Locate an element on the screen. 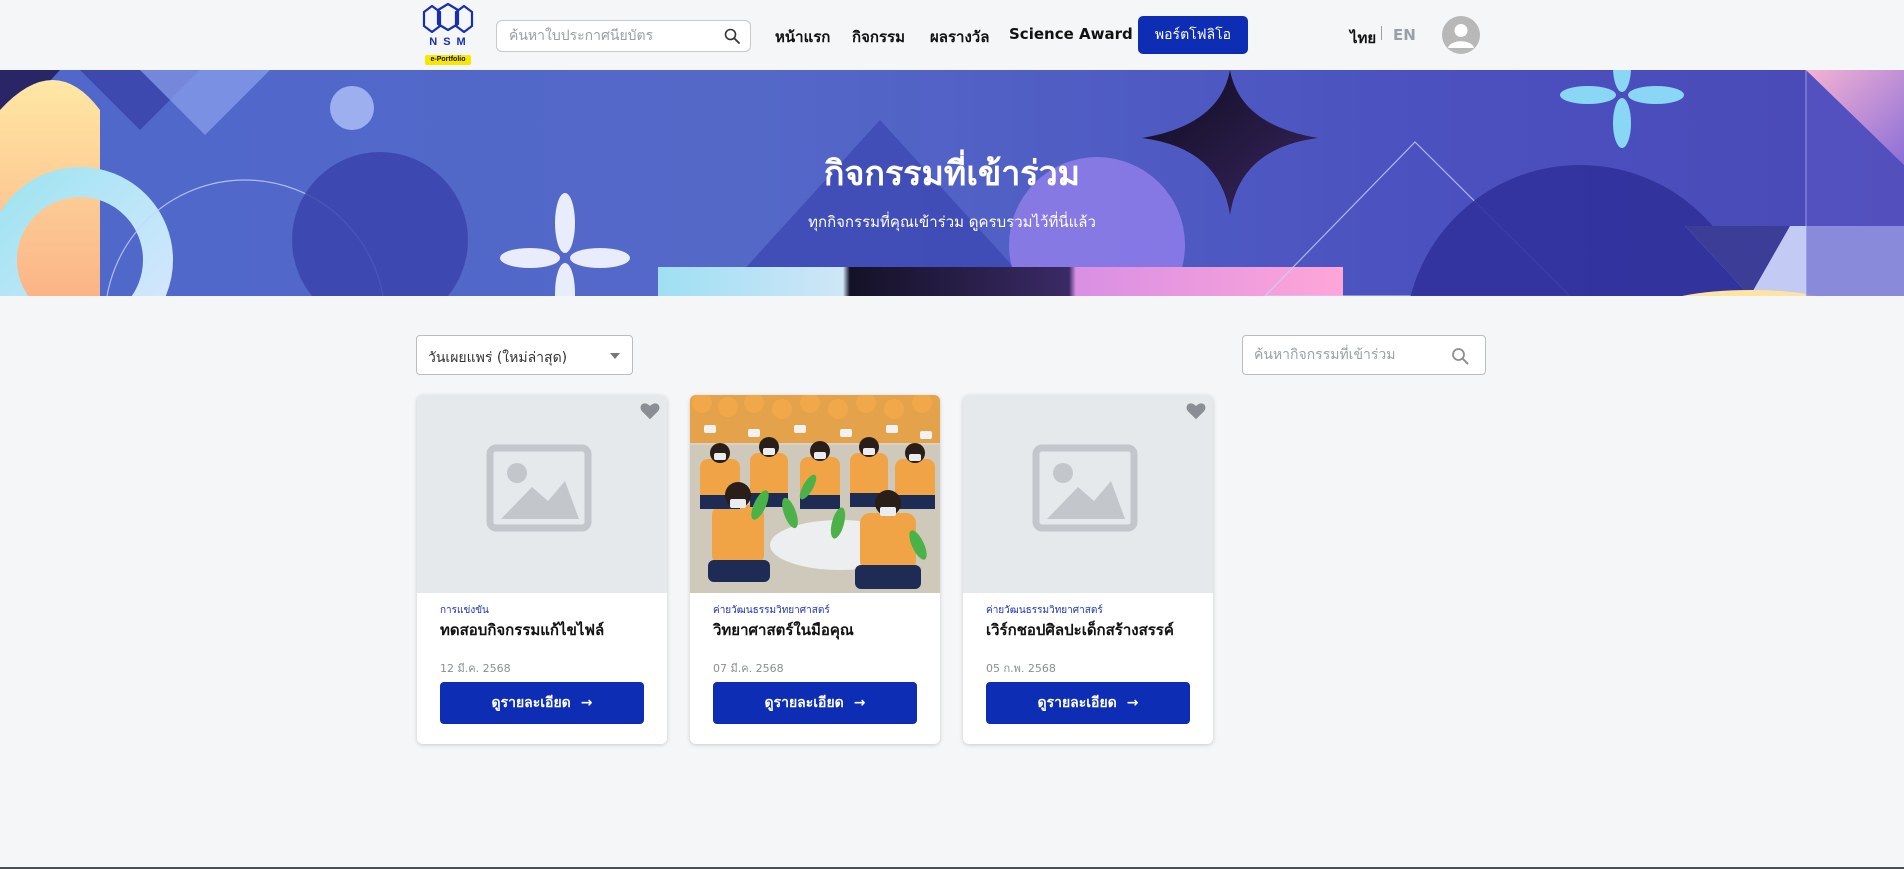 The image size is (1904, 869). students-photo is located at coordinates (815, 494).